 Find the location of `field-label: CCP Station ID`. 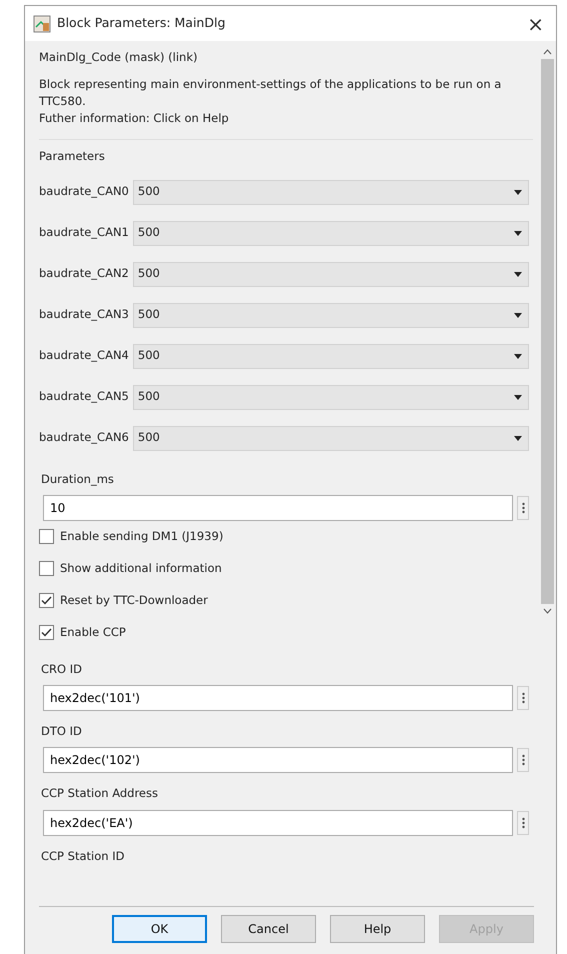

field-label: CCP Station ID is located at coordinates (83, 856).